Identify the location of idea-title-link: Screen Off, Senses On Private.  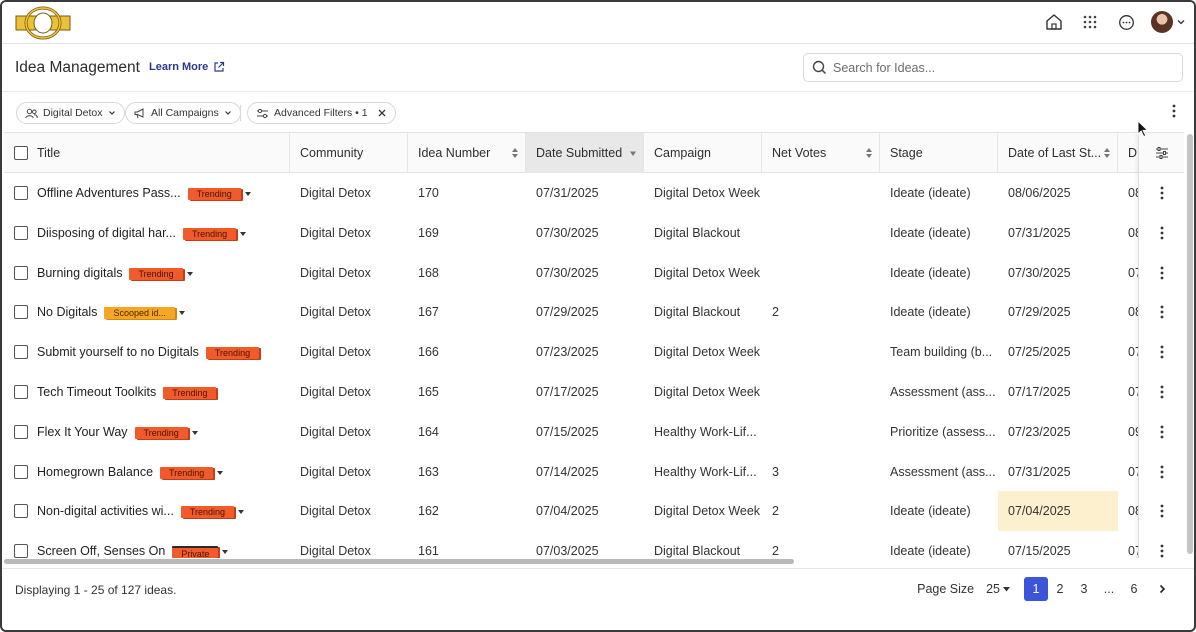
(133, 544).